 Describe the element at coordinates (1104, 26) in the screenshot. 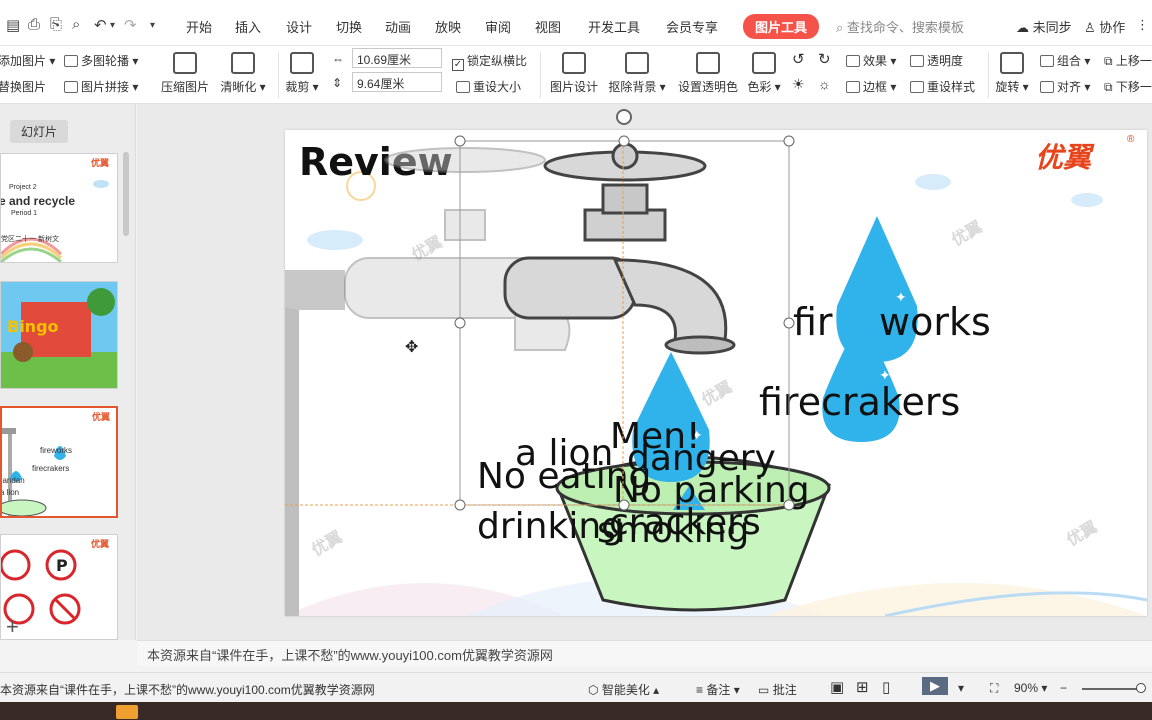

I see `collab-button: ♙ 协作` at that location.